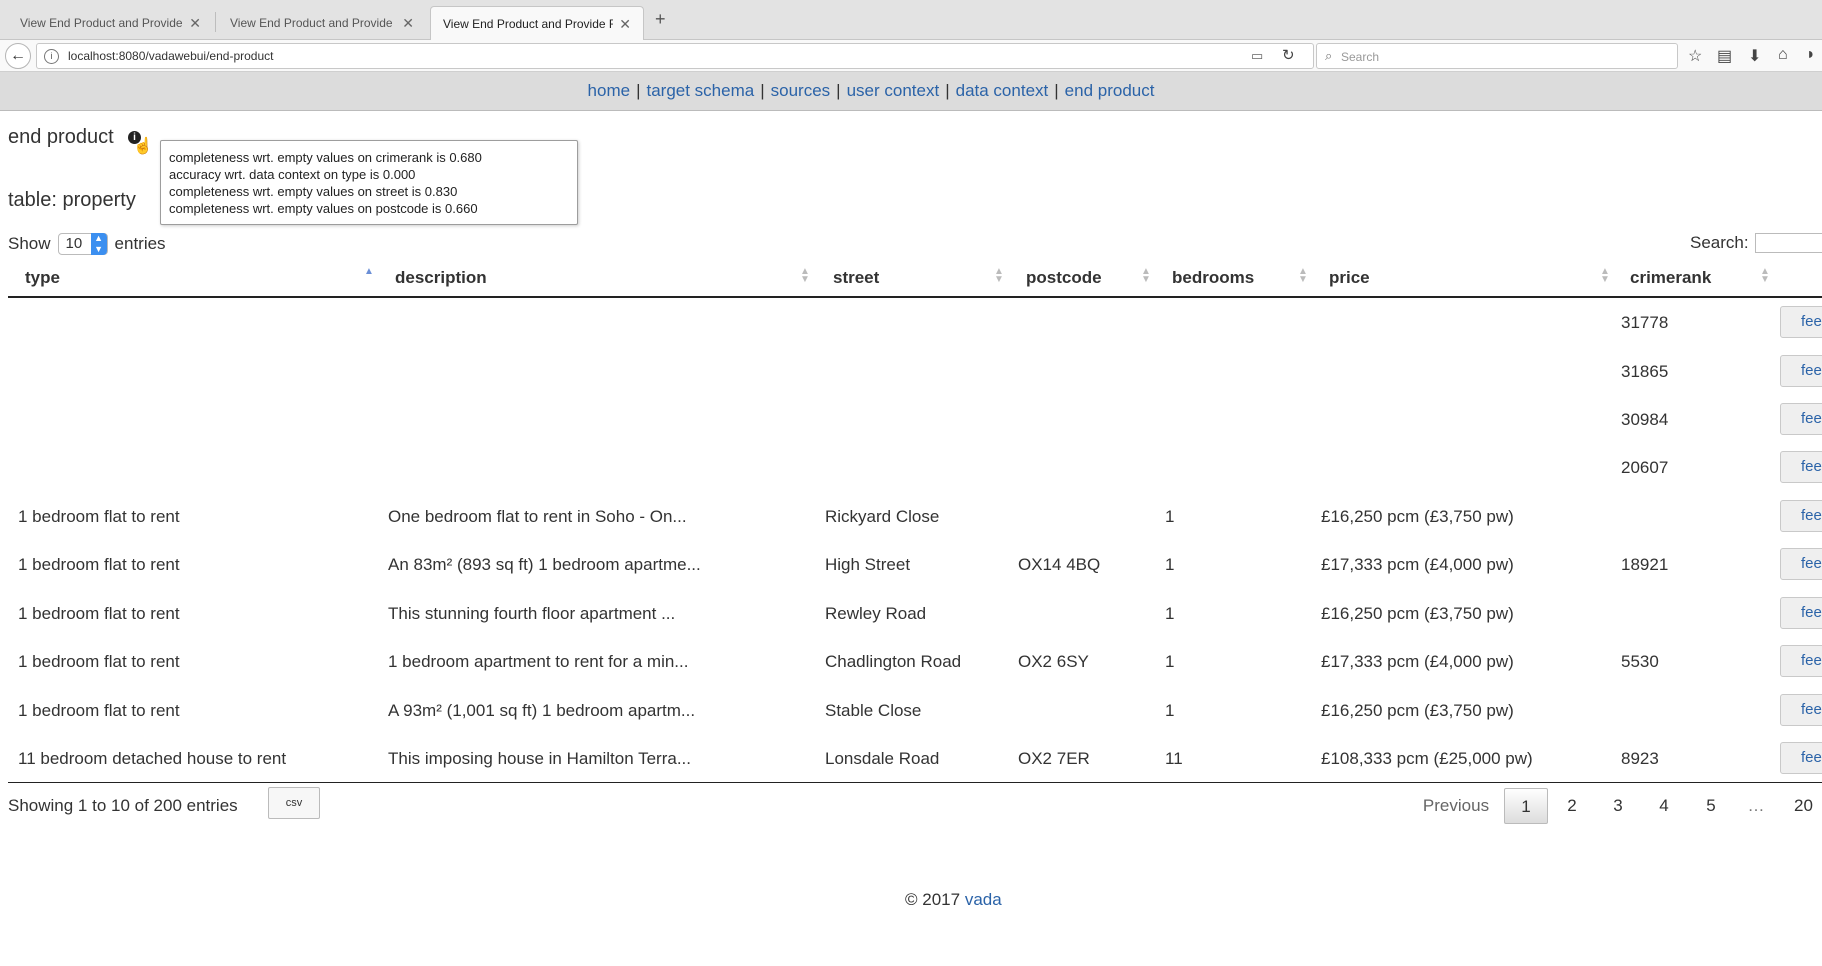  What do you see at coordinates (1064, 278) in the screenshot?
I see `column-header-postcode: postcode` at bounding box center [1064, 278].